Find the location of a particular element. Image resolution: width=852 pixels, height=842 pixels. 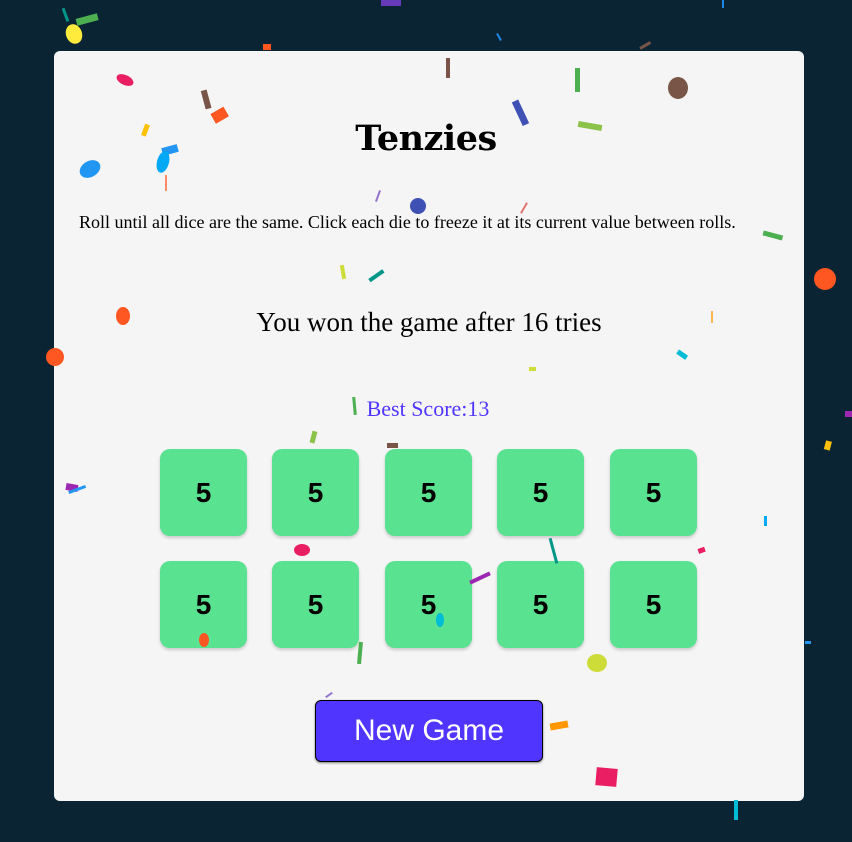

best-score-text: Best Score:13 is located at coordinates (428, 408).